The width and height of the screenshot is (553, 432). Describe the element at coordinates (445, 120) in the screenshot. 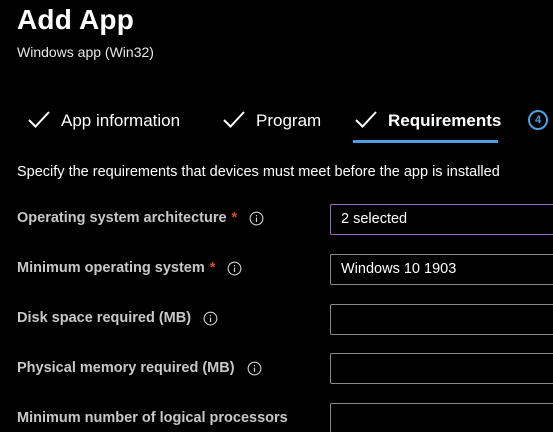

I see `tab-label: Requirements` at that location.